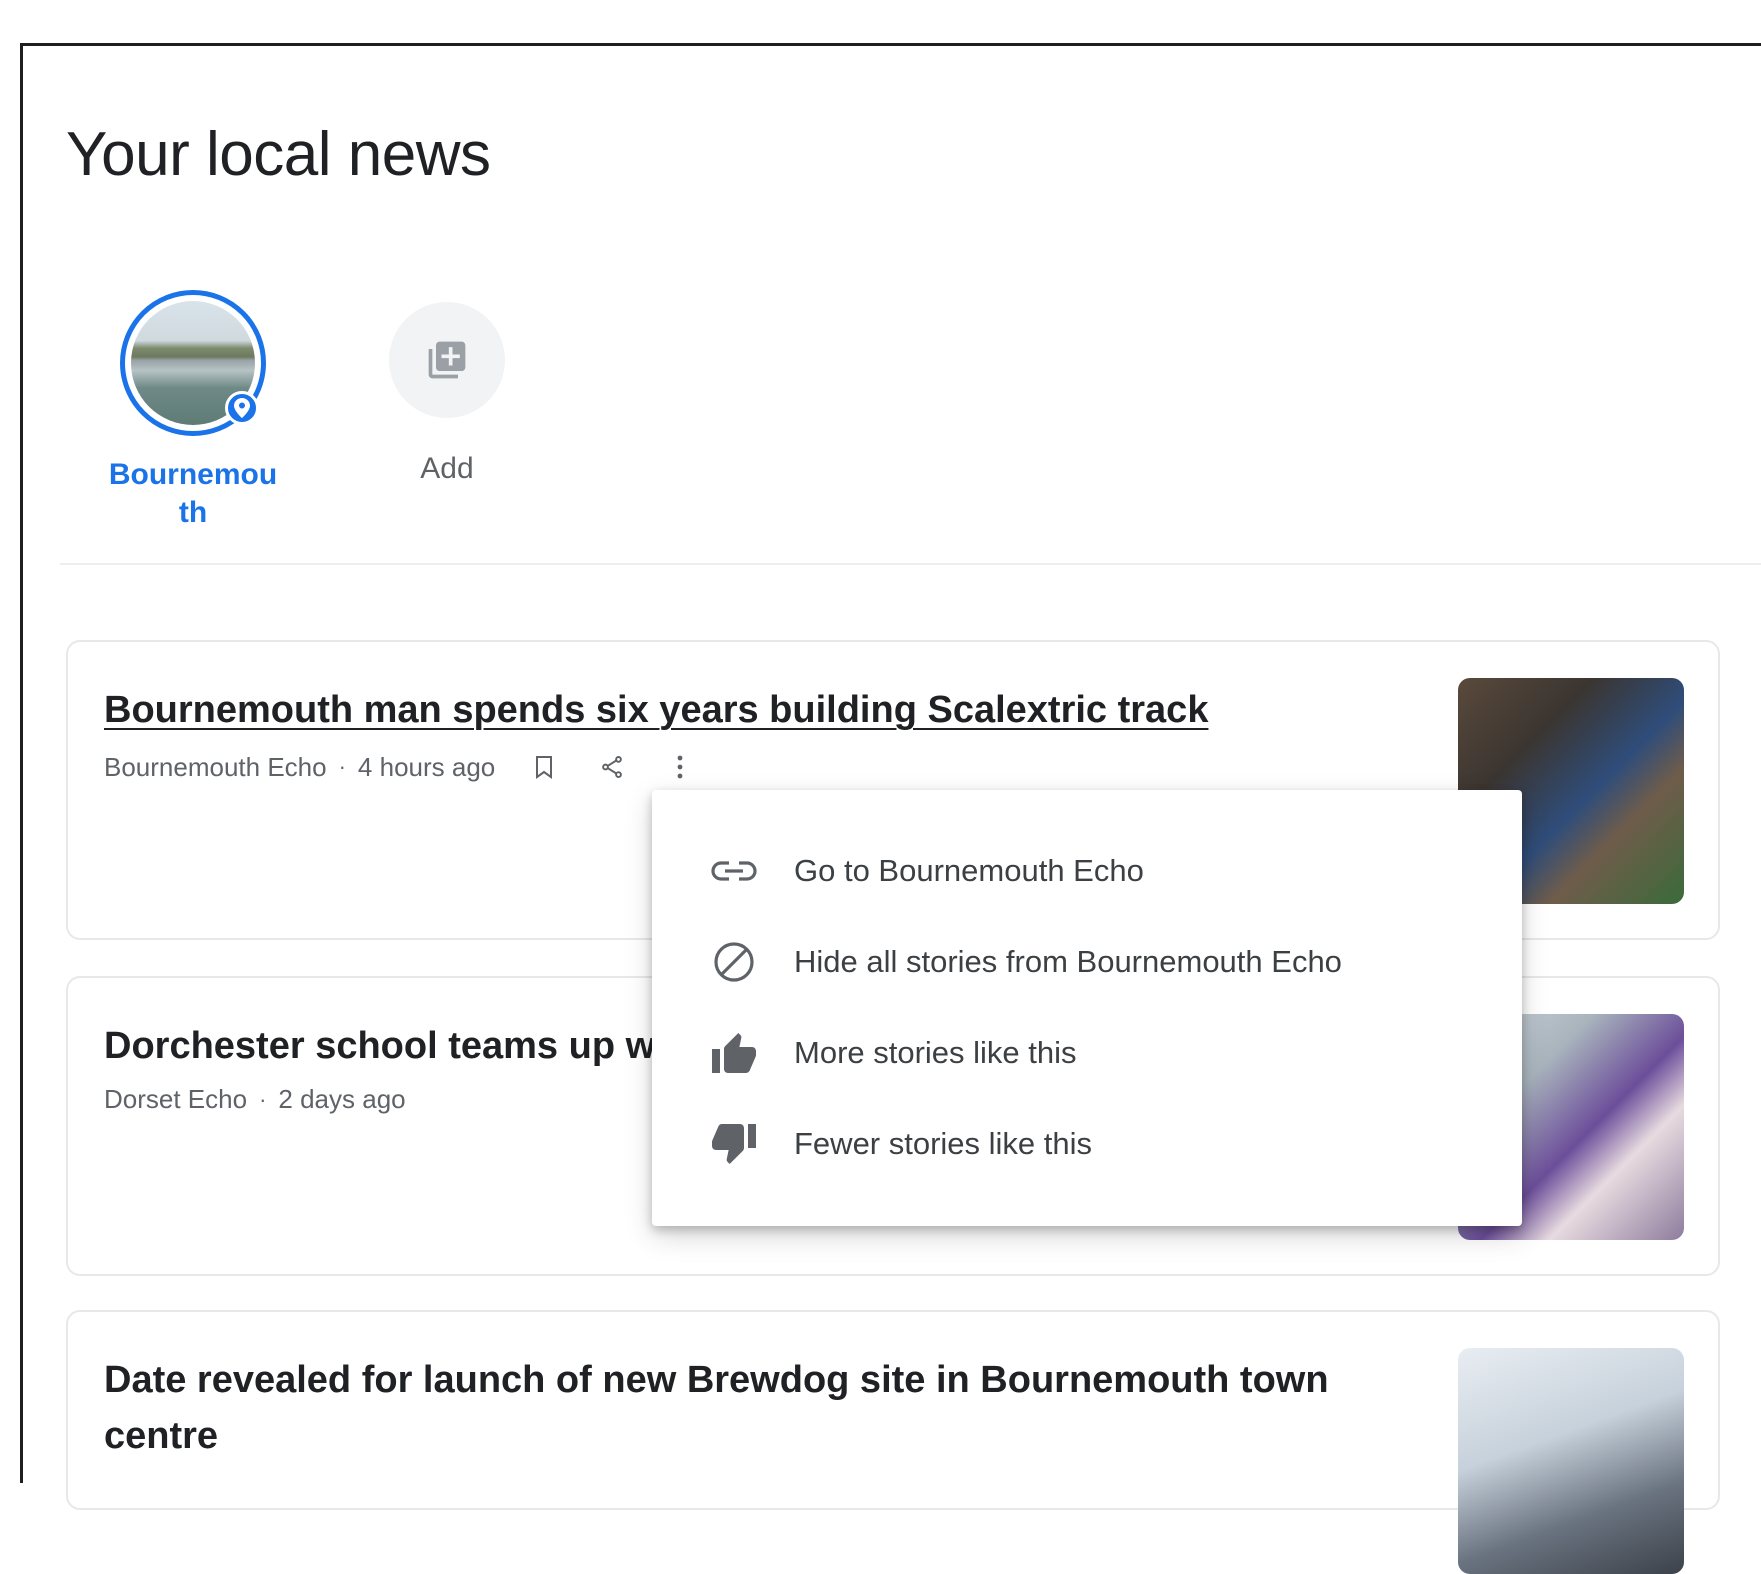  I want to click on page-title: Your local news, so click(278, 154).